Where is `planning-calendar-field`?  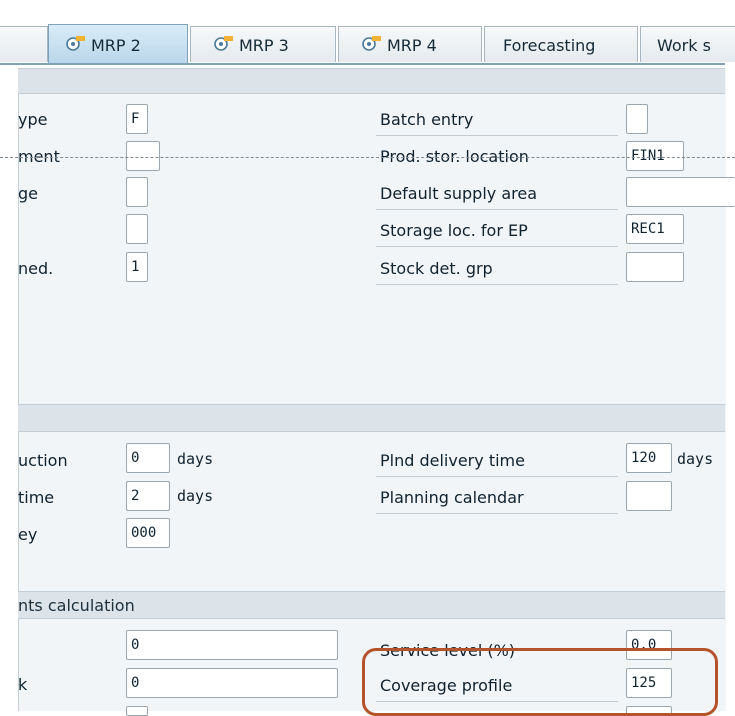
planning-calendar-field is located at coordinates (649, 496).